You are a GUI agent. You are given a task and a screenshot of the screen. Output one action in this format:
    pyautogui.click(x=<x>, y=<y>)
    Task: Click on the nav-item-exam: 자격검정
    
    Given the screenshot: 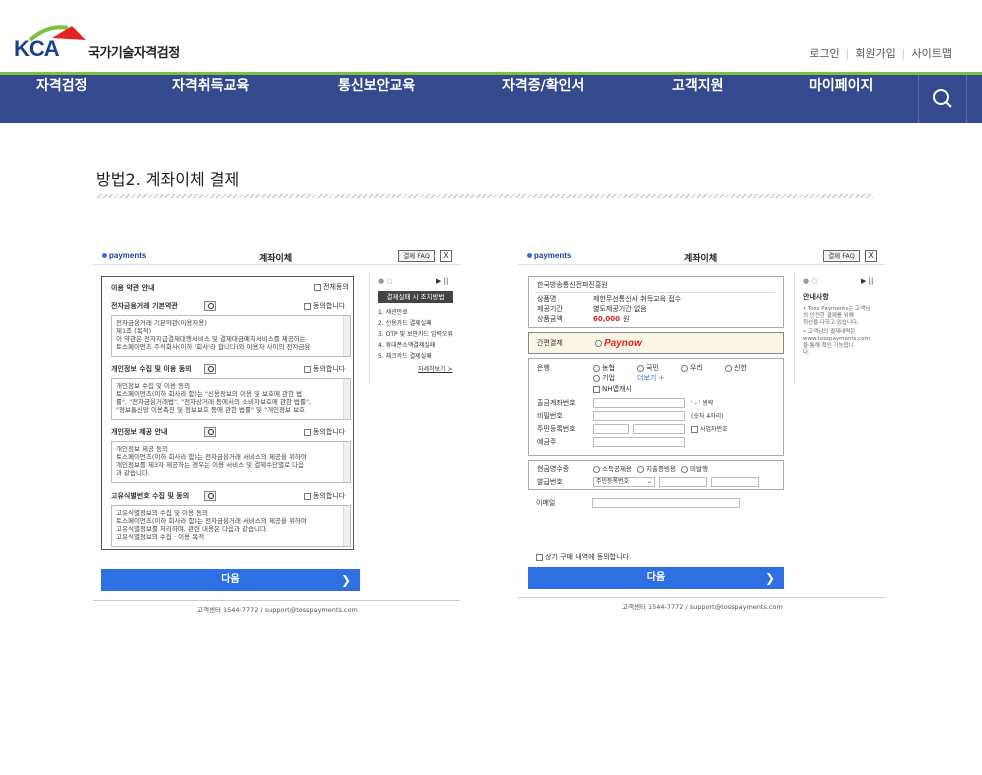 What is the action you would take?
    pyautogui.click(x=62, y=99)
    